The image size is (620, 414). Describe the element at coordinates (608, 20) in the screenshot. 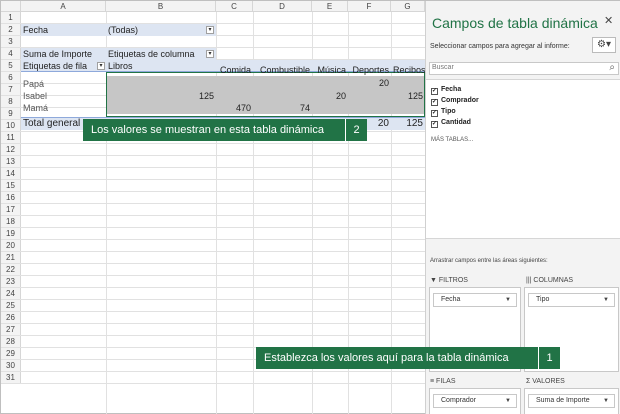

I see `close-icon: ✕` at that location.